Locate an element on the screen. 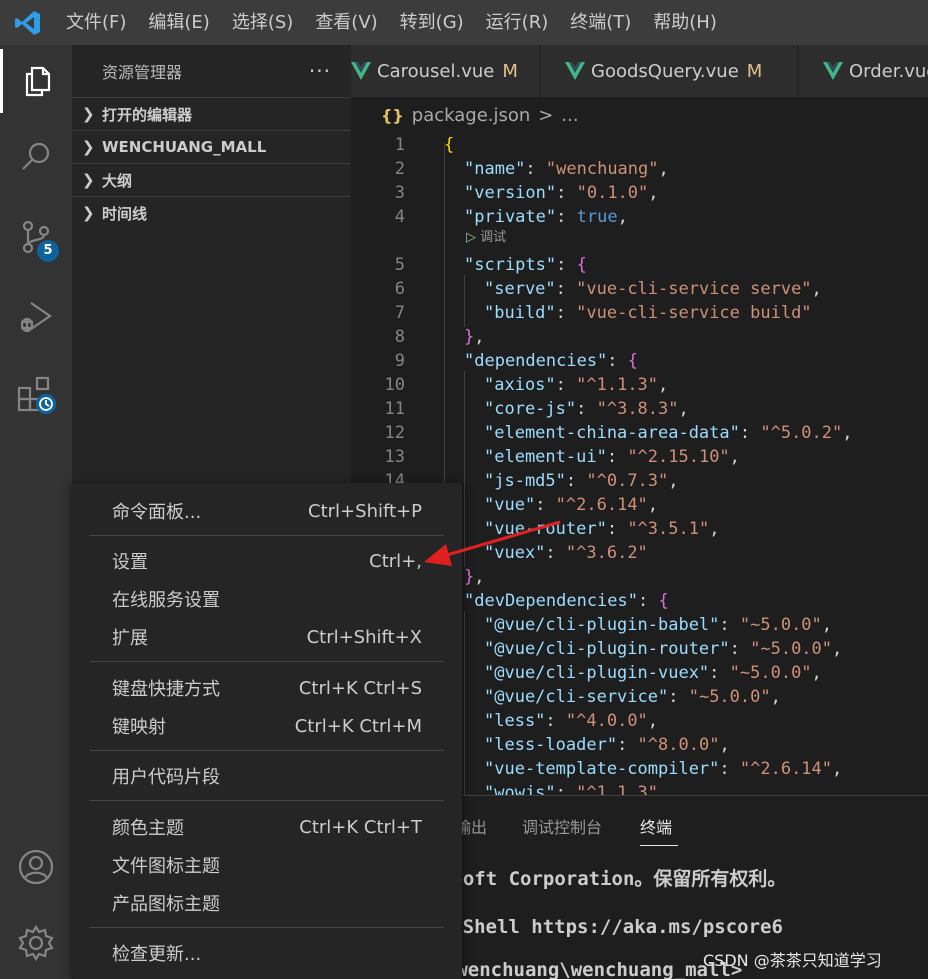 The image size is (928, 979). section-open-editors: ❯ 打开的编辑器 is located at coordinates (211, 113).